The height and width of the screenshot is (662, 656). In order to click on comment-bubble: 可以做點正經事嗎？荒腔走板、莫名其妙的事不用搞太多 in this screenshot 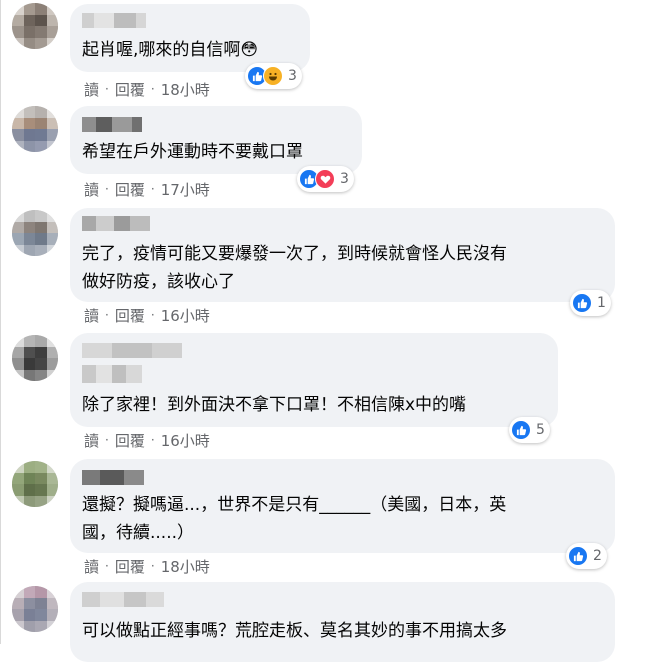, I will do `click(342, 622)`.